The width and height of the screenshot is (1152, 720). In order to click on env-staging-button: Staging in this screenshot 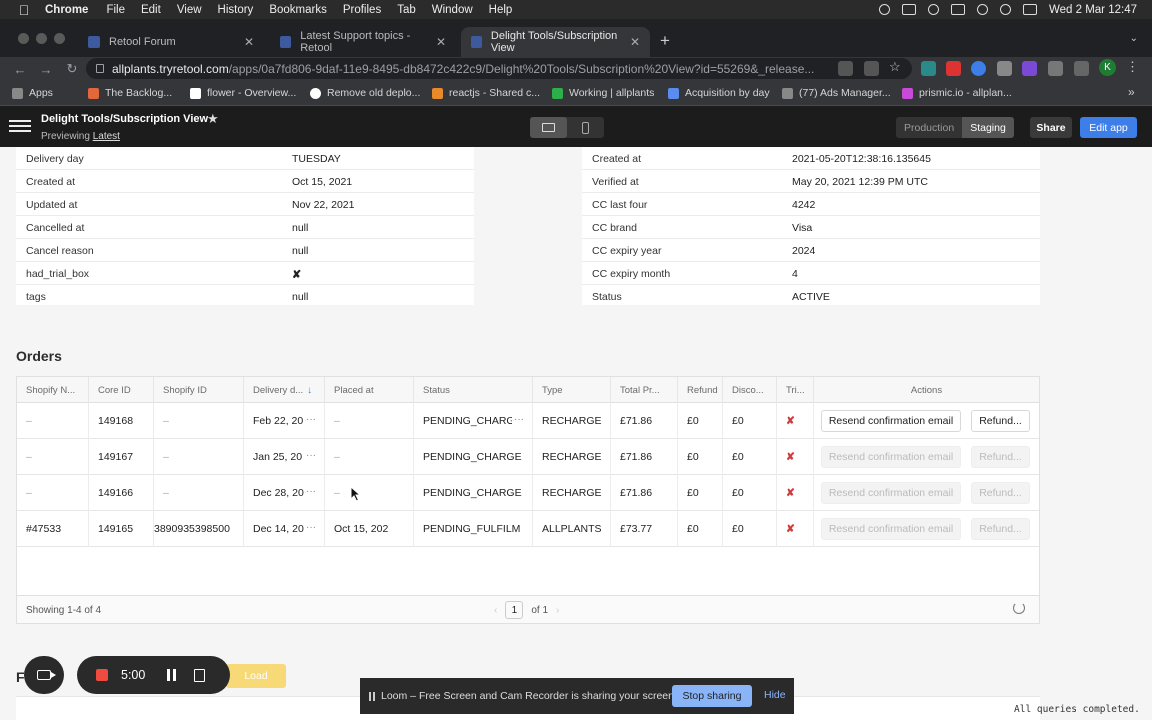, I will do `click(988, 127)`.